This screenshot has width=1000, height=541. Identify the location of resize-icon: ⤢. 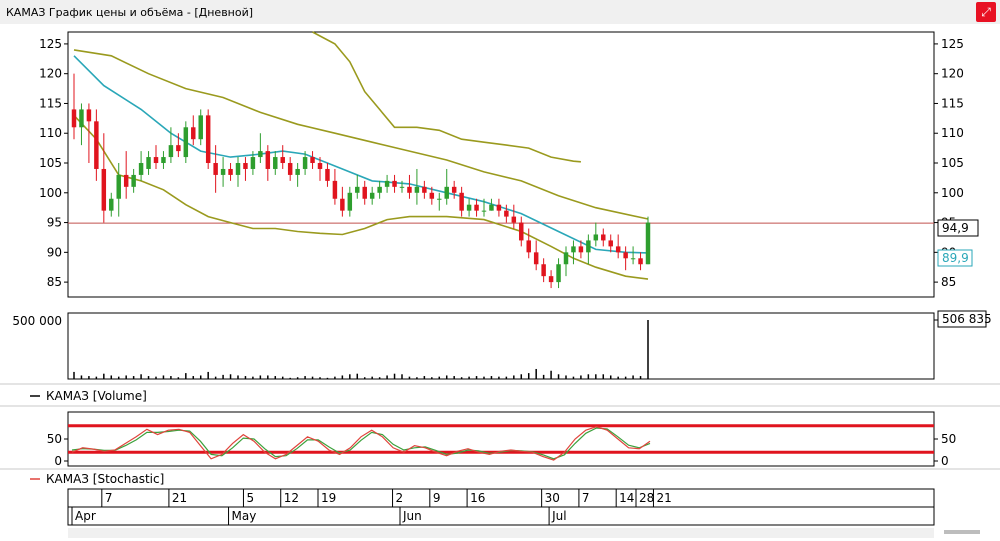
(986, 12).